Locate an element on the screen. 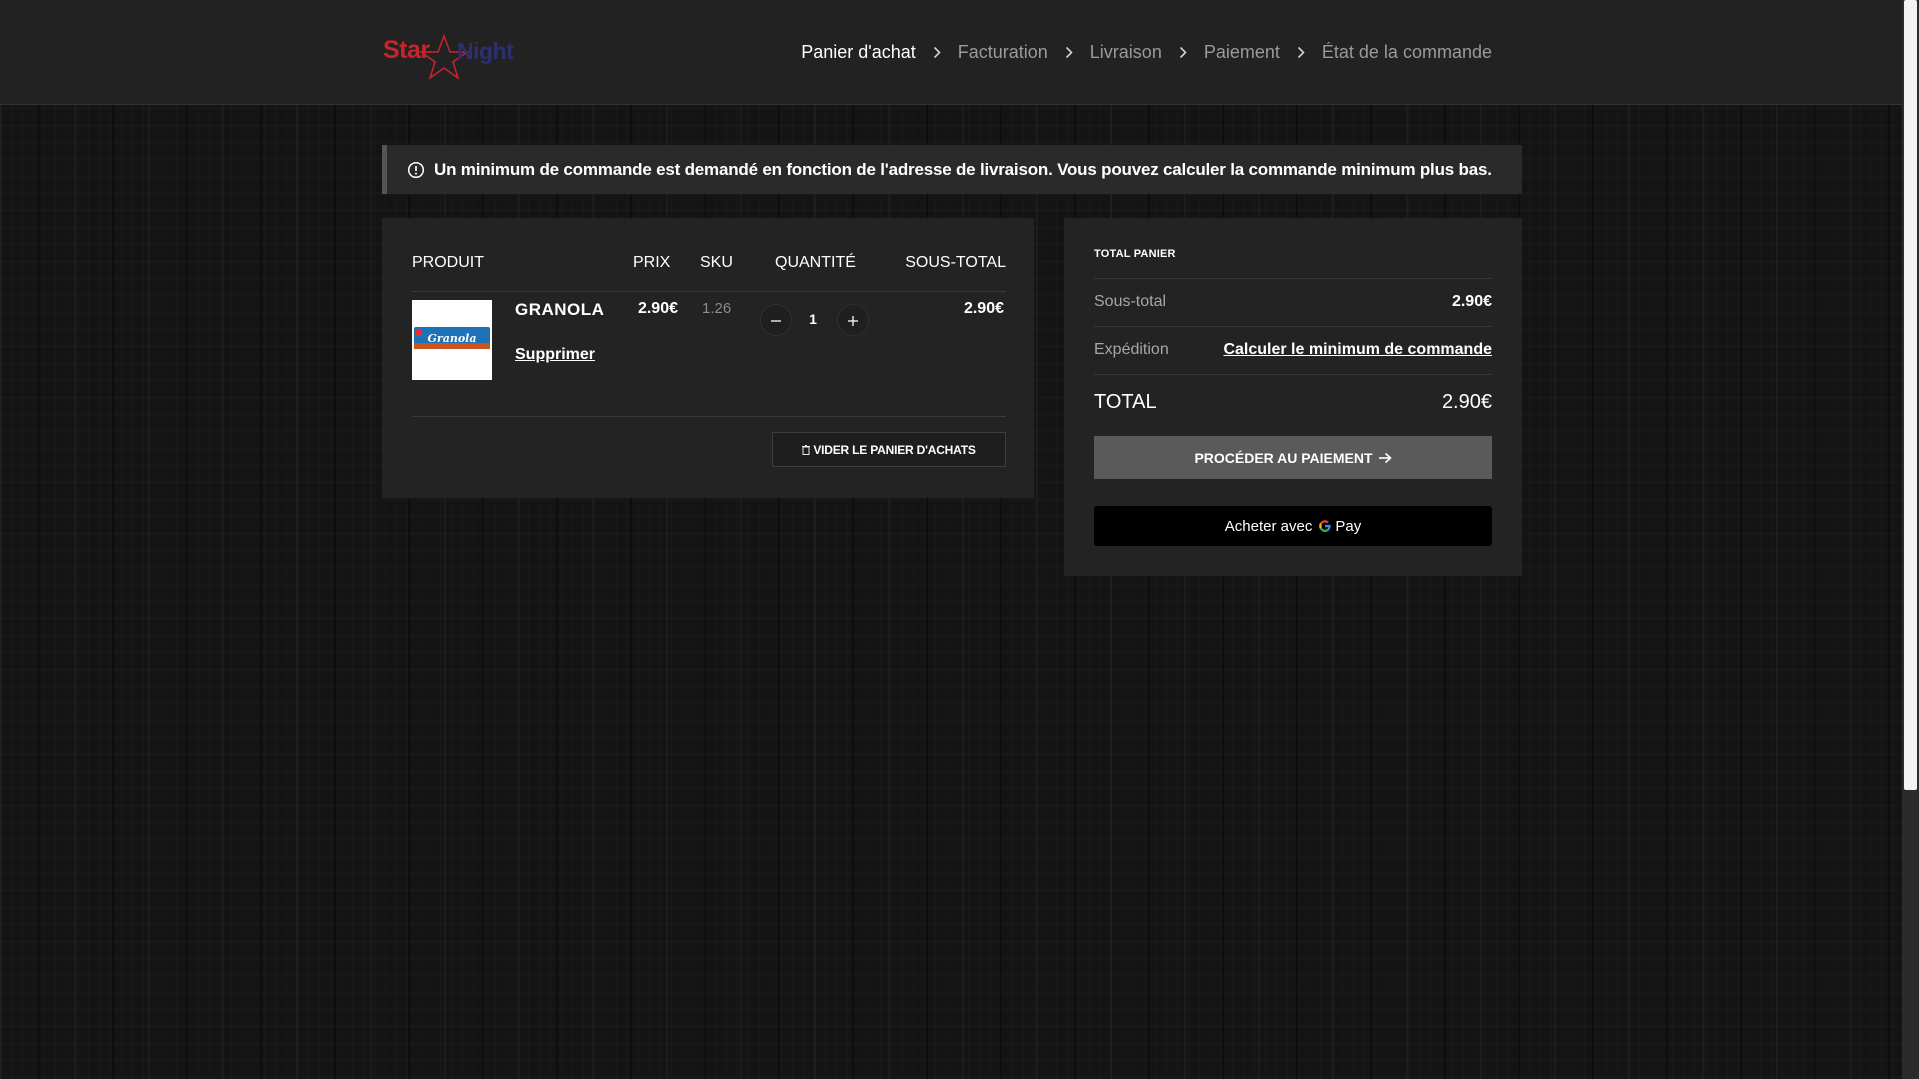  empty-cart-button: VIDER LE PANIER D'ACHATS is located at coordinates (889, 449).